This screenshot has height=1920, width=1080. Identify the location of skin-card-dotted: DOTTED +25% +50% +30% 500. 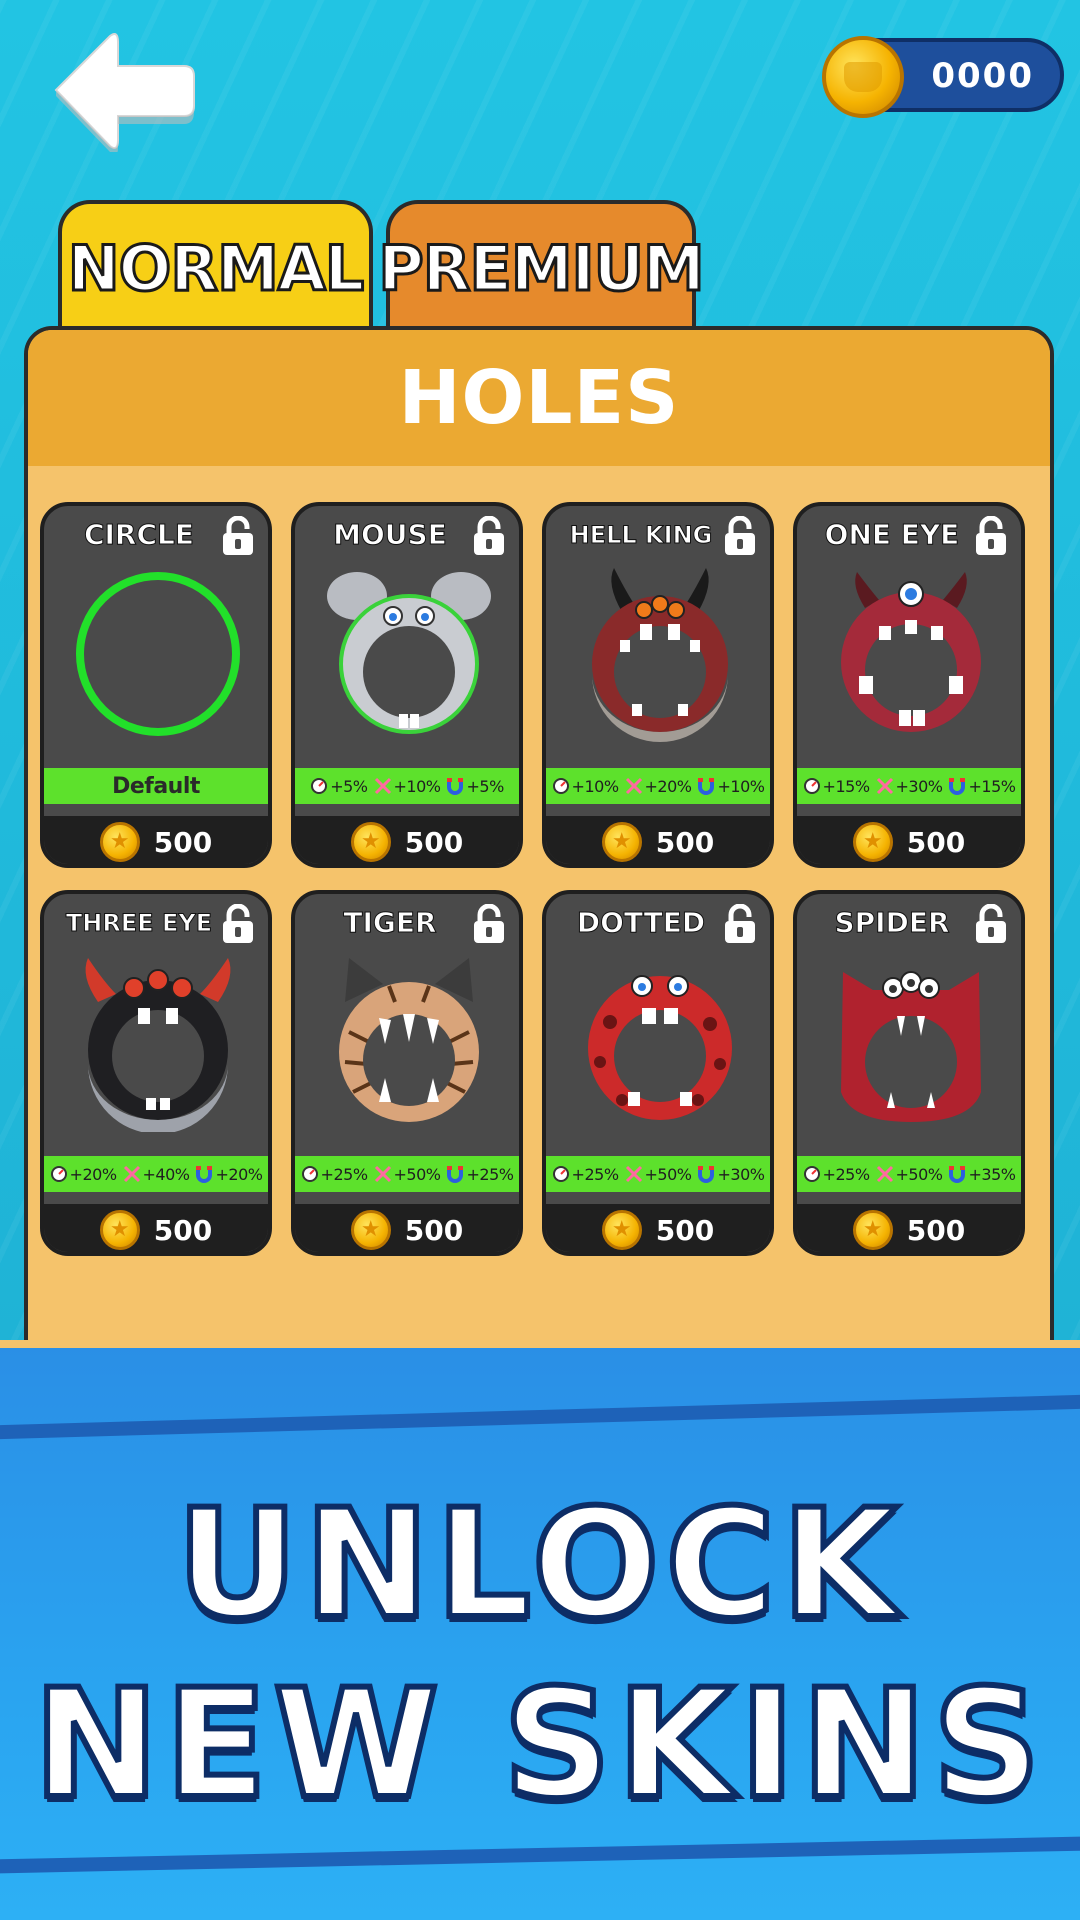
(658, 1073).